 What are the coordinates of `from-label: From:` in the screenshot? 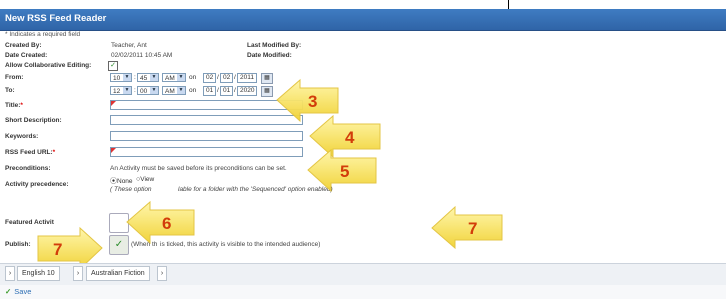 It's located at (14, 77).